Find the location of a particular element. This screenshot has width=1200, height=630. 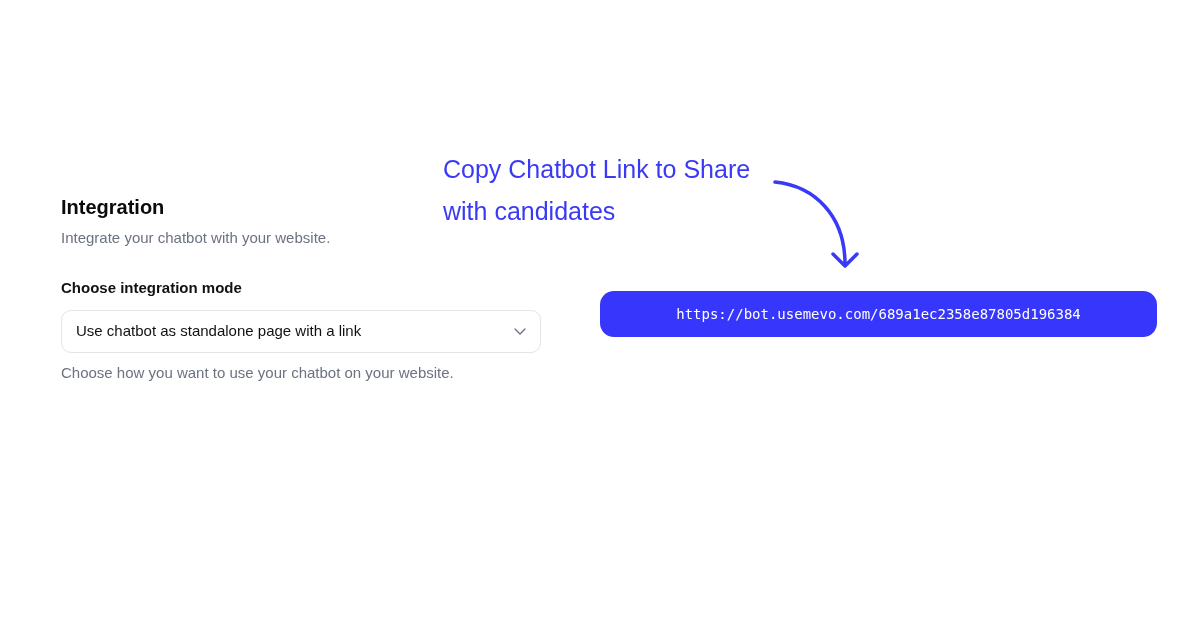

section-subtitle: Integrate your chatbot with your website. is located at coordinates (196, 238).